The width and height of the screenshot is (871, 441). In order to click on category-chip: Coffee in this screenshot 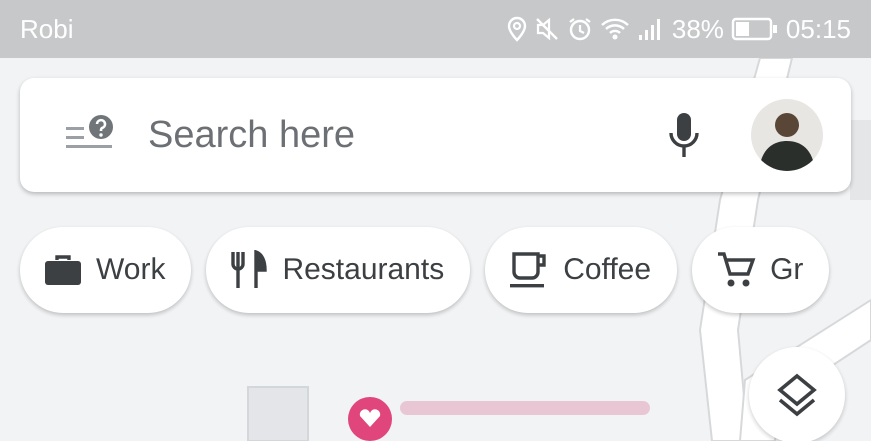, I will do `click(581, 270)`.